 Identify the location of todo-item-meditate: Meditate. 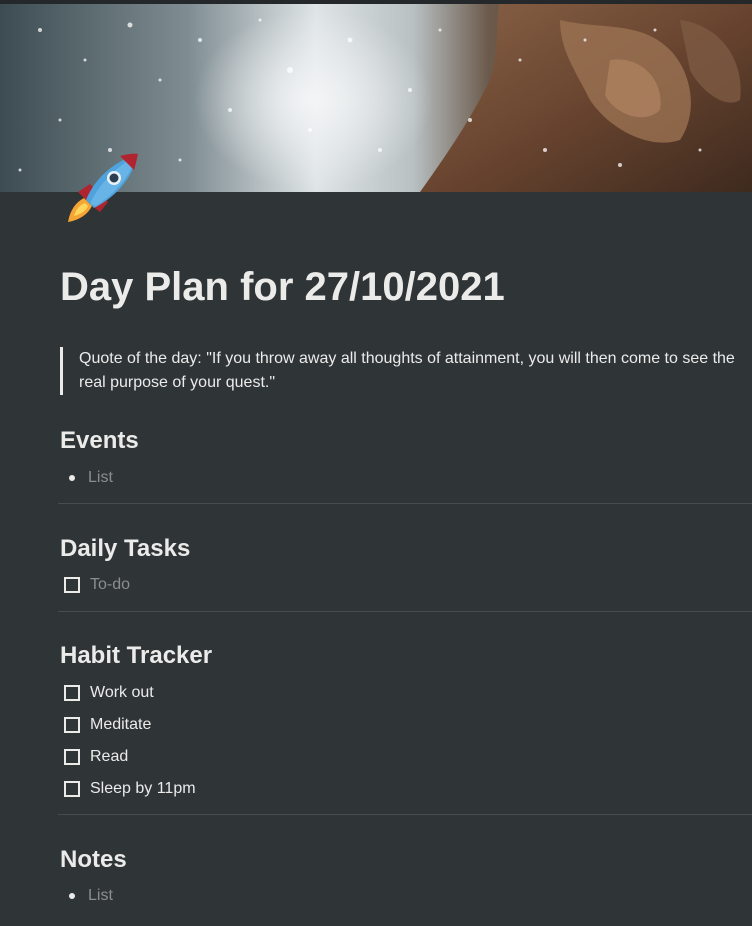
(105, 725).